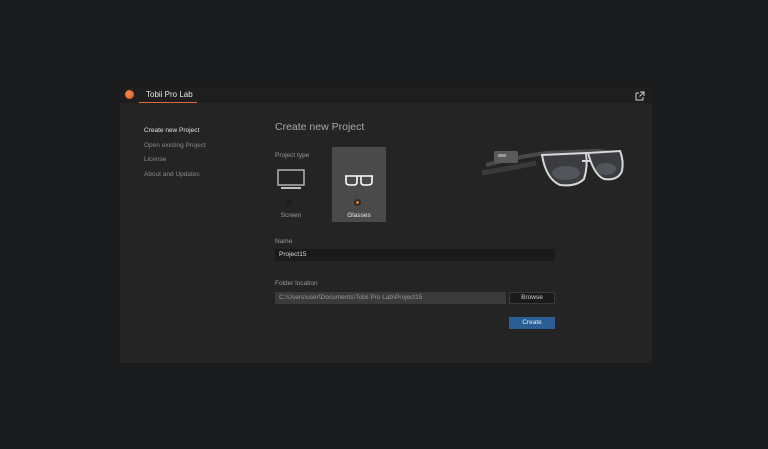 The image size is (768, 449). What do you see at coordinates (175, 175) in the screenshot?
I see `sidebar-item-about-and-updates: About and Updates` at bounding box center [175, 175].